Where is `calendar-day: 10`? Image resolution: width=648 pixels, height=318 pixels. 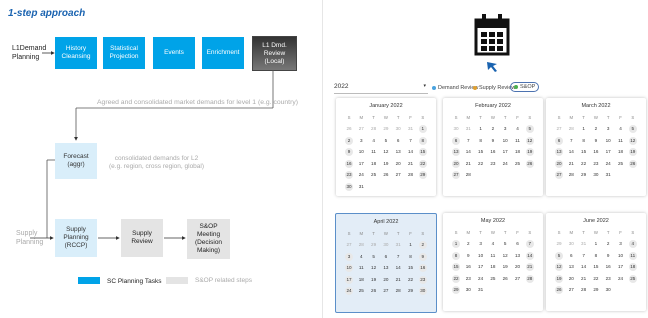 calendar-day: 10 is located at coordinates (481, 256).